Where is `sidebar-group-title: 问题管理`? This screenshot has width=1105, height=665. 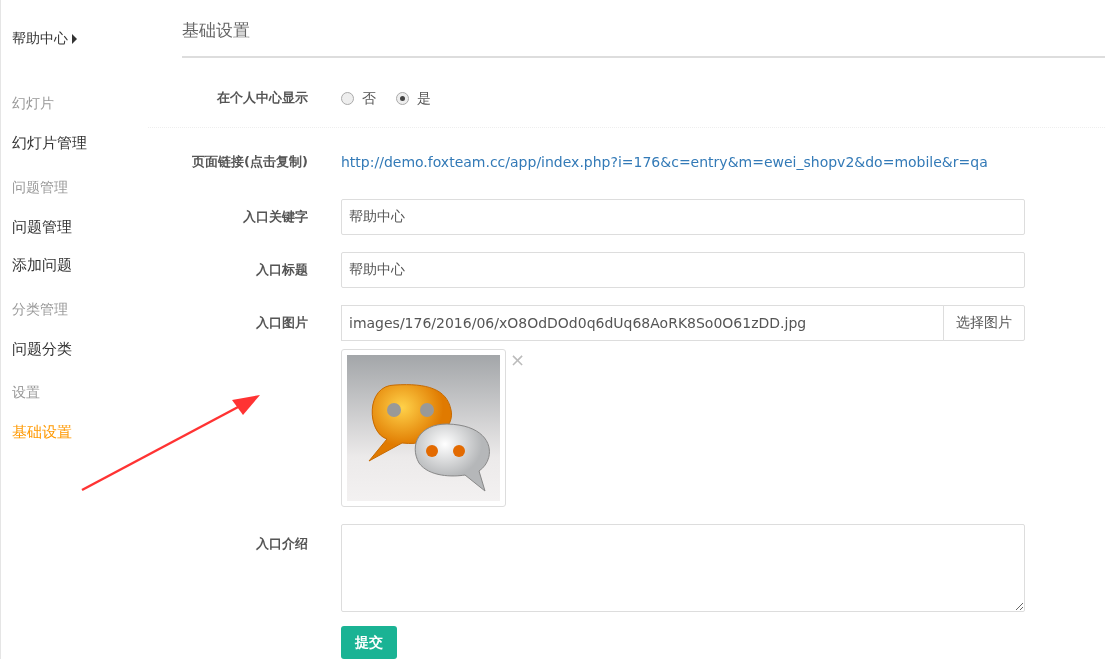
sidebar-group-title: 问题管理 is located at coordinates (40, 187).